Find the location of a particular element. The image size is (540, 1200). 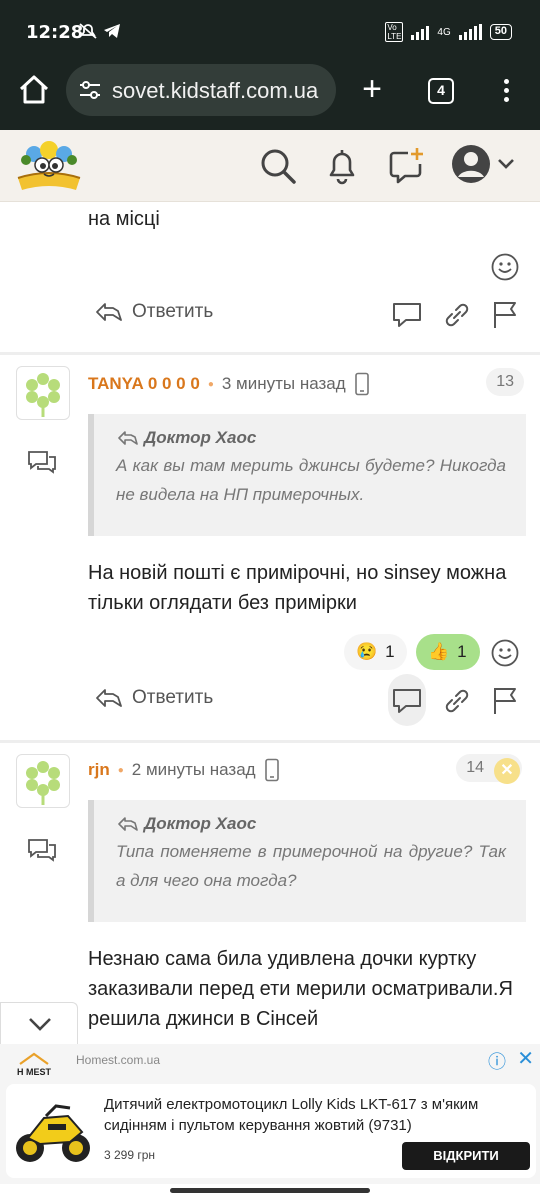

status-time: 12:28 is located at coordinates (55, 32).